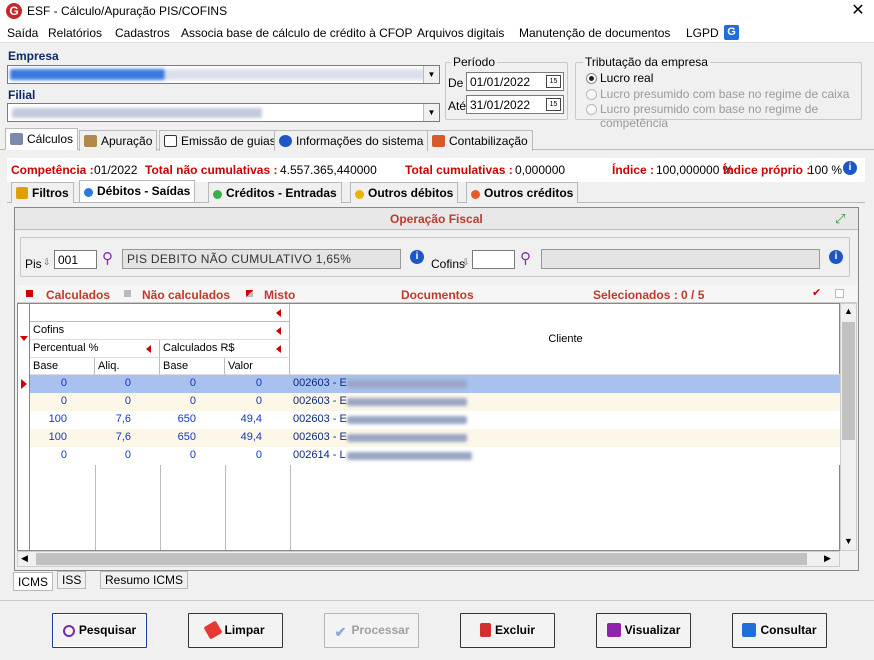  What do you see at coordinates (507, 630) in the screenshot?
I see `excluir-button: Excluir` at bounding box center [507, 630].